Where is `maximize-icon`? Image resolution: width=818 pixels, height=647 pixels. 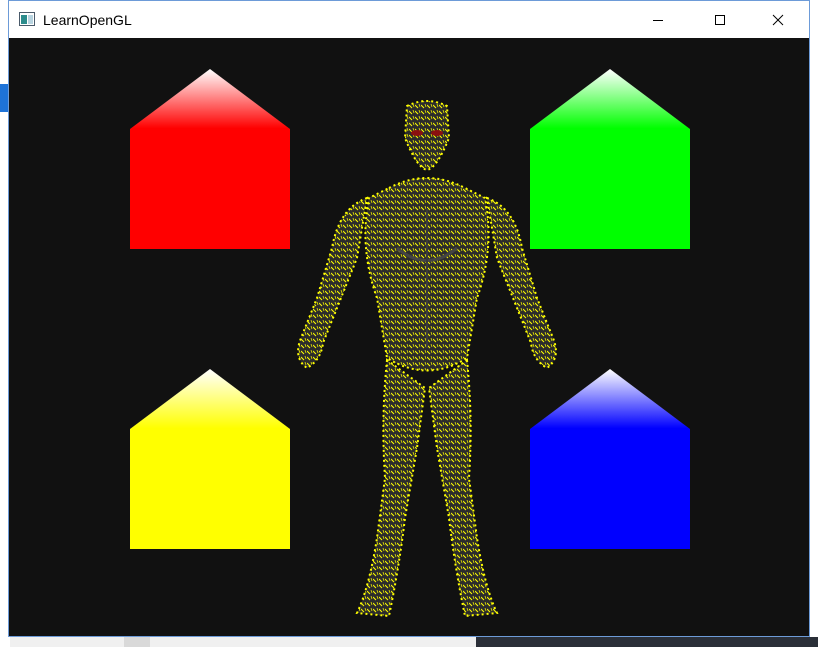 maximize-icon is located at coordinates (720, 19).